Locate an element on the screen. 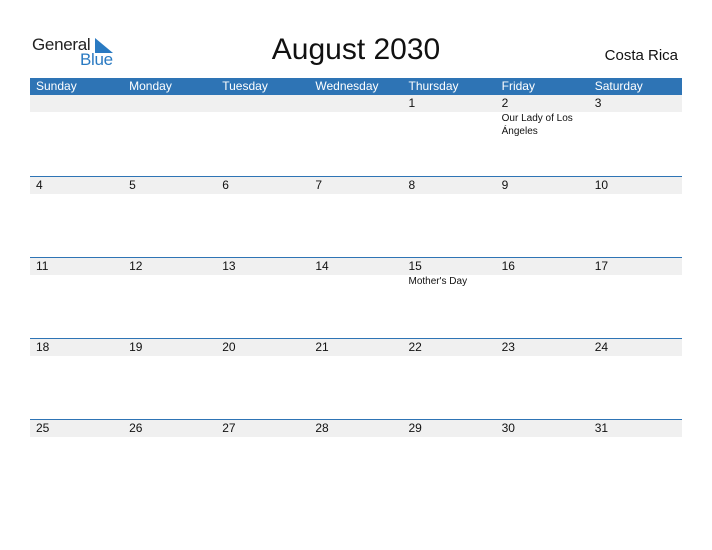  day-number: 21 is located at coordinates (322, 347).